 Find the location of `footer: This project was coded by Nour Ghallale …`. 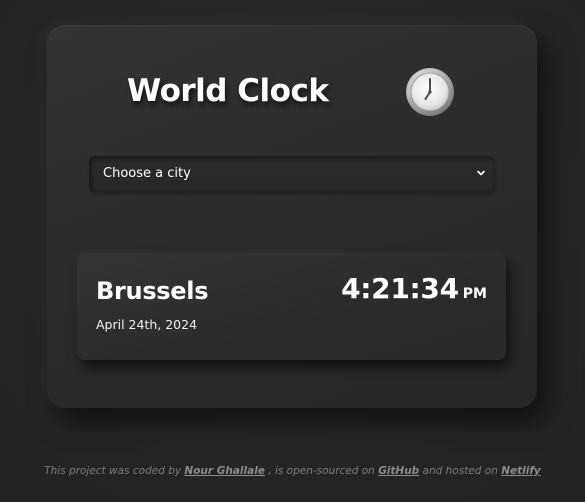

footer: This project was coded by Nour Ghallale … is located at coordinates (292, 471).